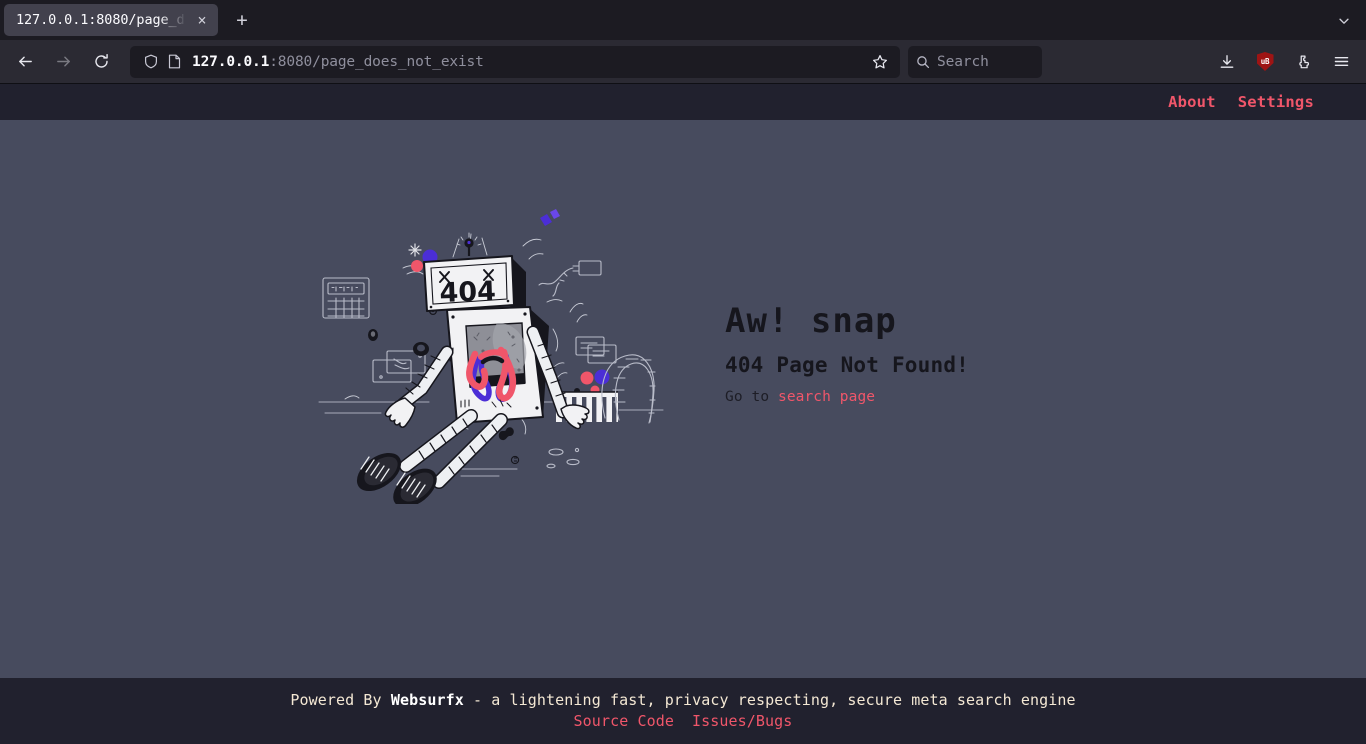 The height and width of the screenshot is (744, 1366). Describe the element at coordinates (1303, 62) in the screenshot. I see `extensions-puzzle-icon` at that location.